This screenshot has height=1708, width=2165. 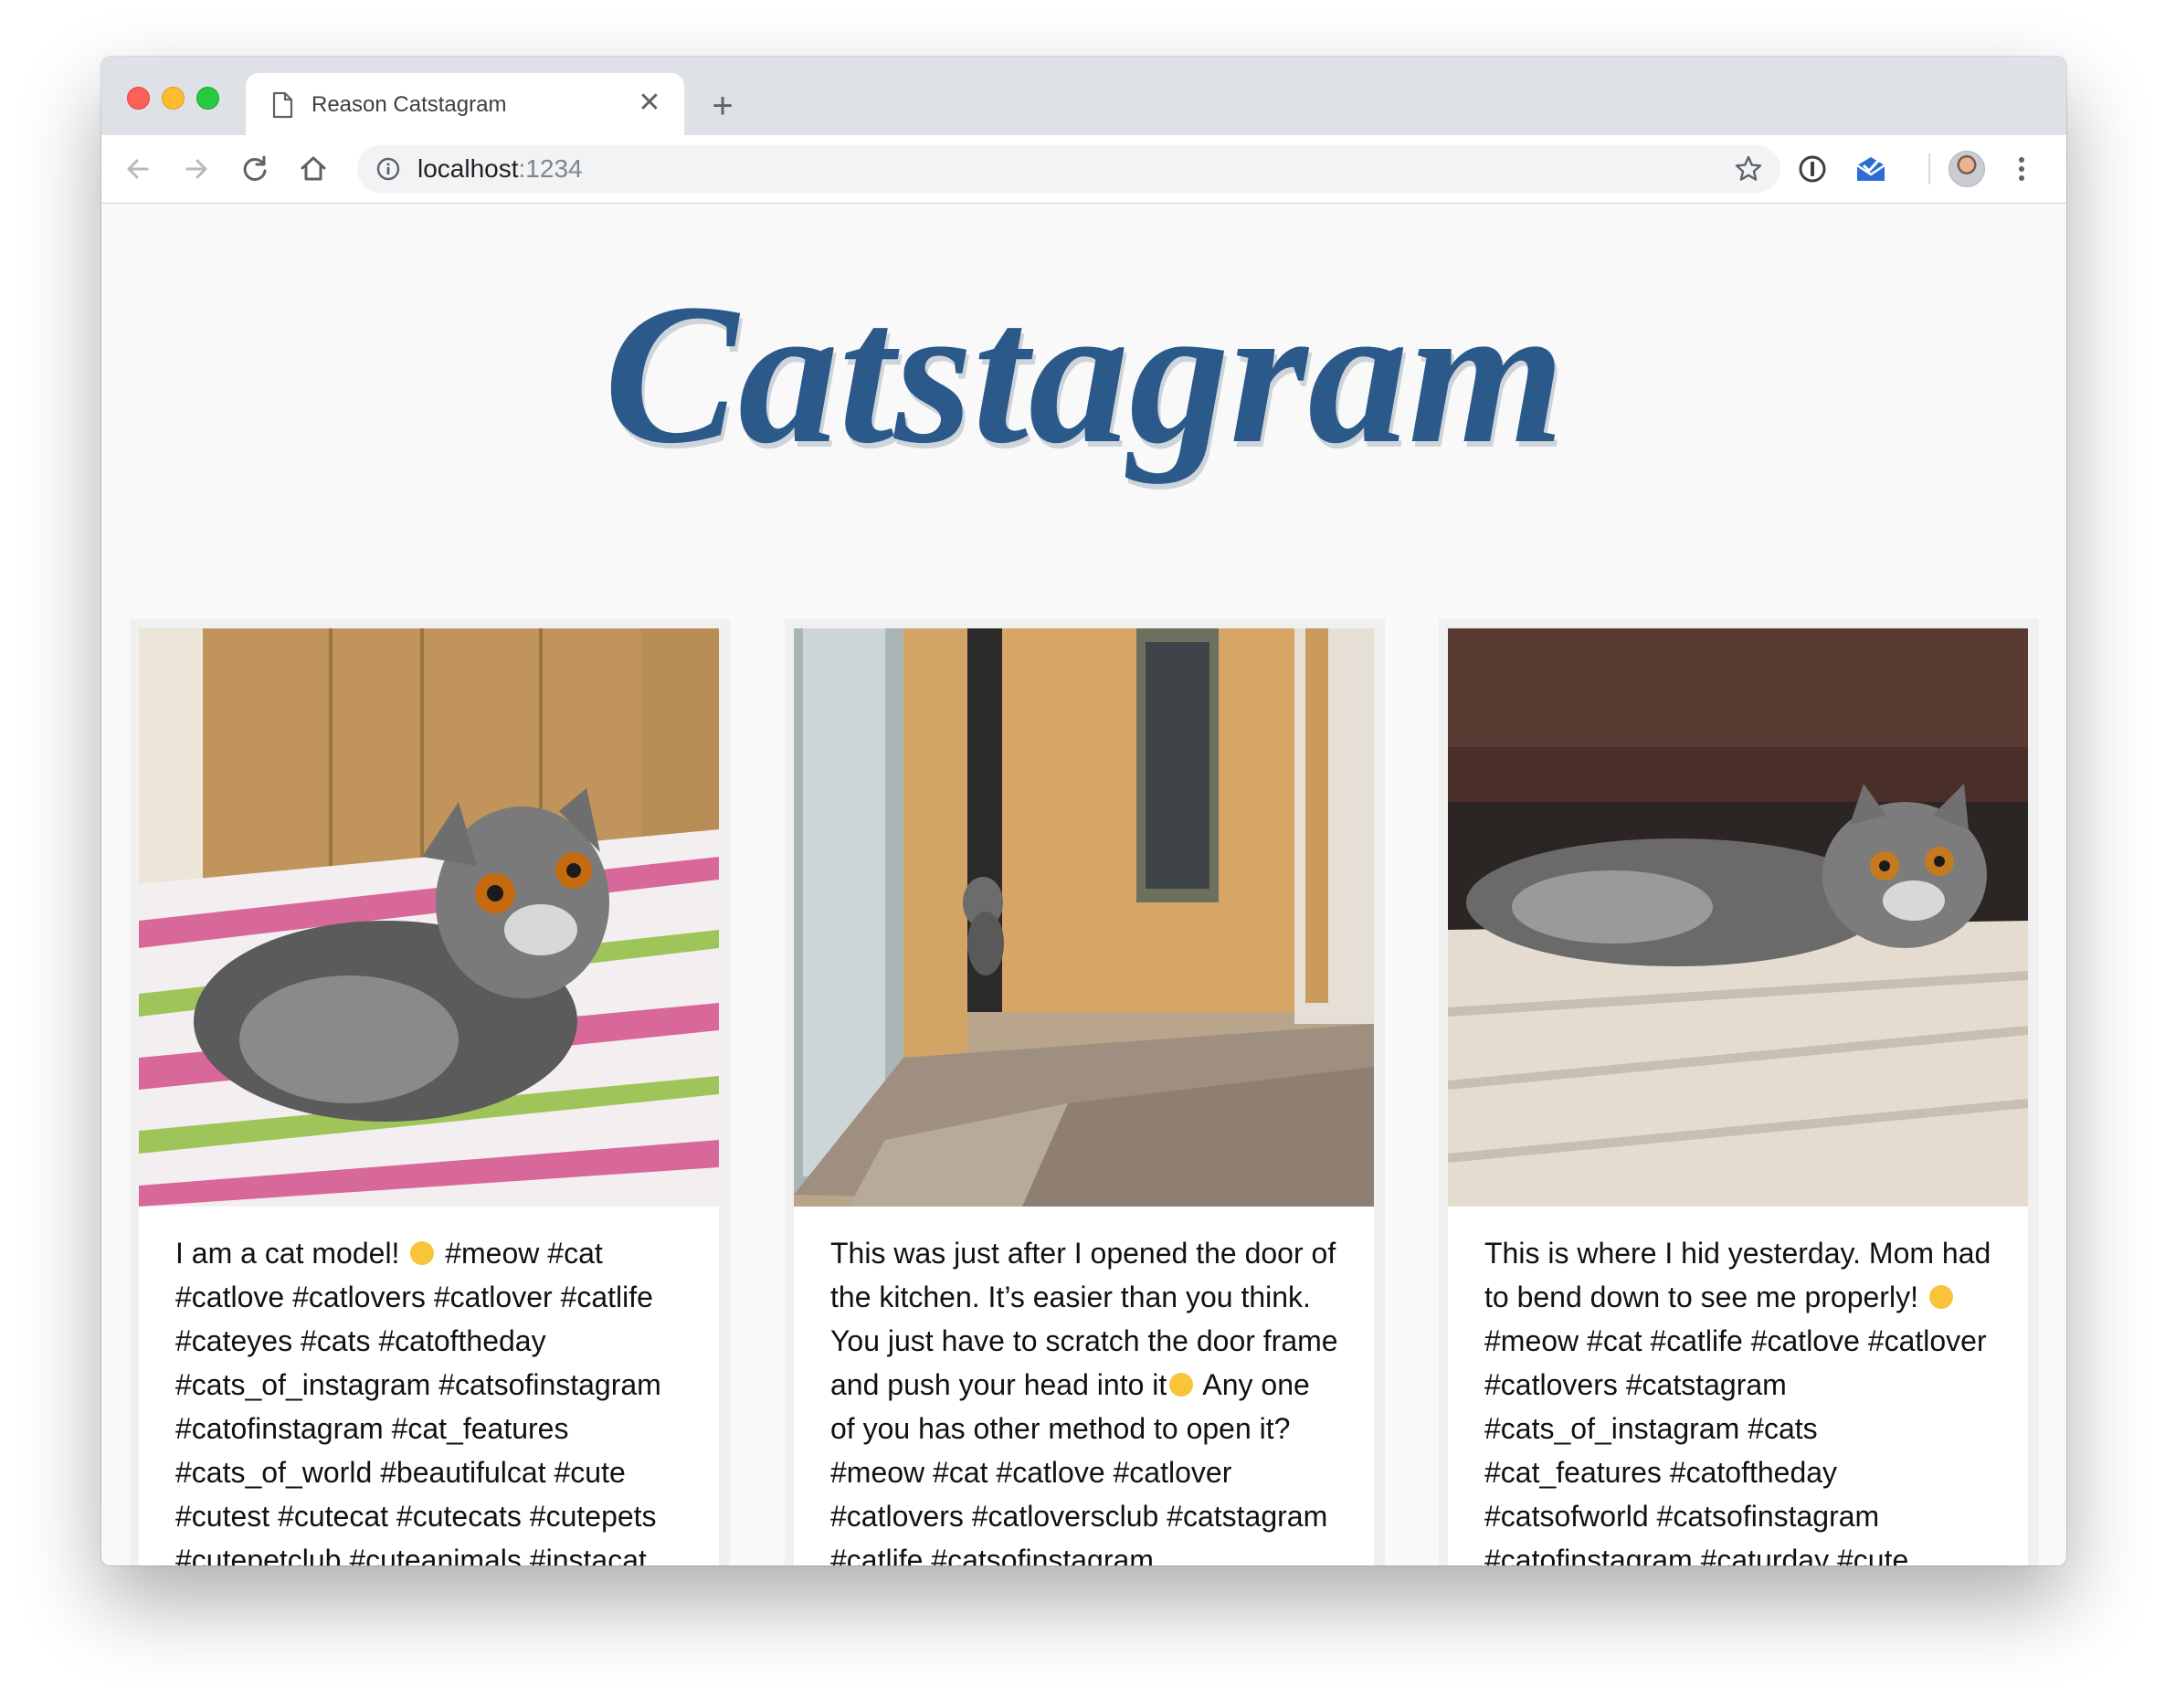 What do you see at coordinates (468, 168) in the screenshot?
I see `url-host: localhost` at bounding box center [468, 168].